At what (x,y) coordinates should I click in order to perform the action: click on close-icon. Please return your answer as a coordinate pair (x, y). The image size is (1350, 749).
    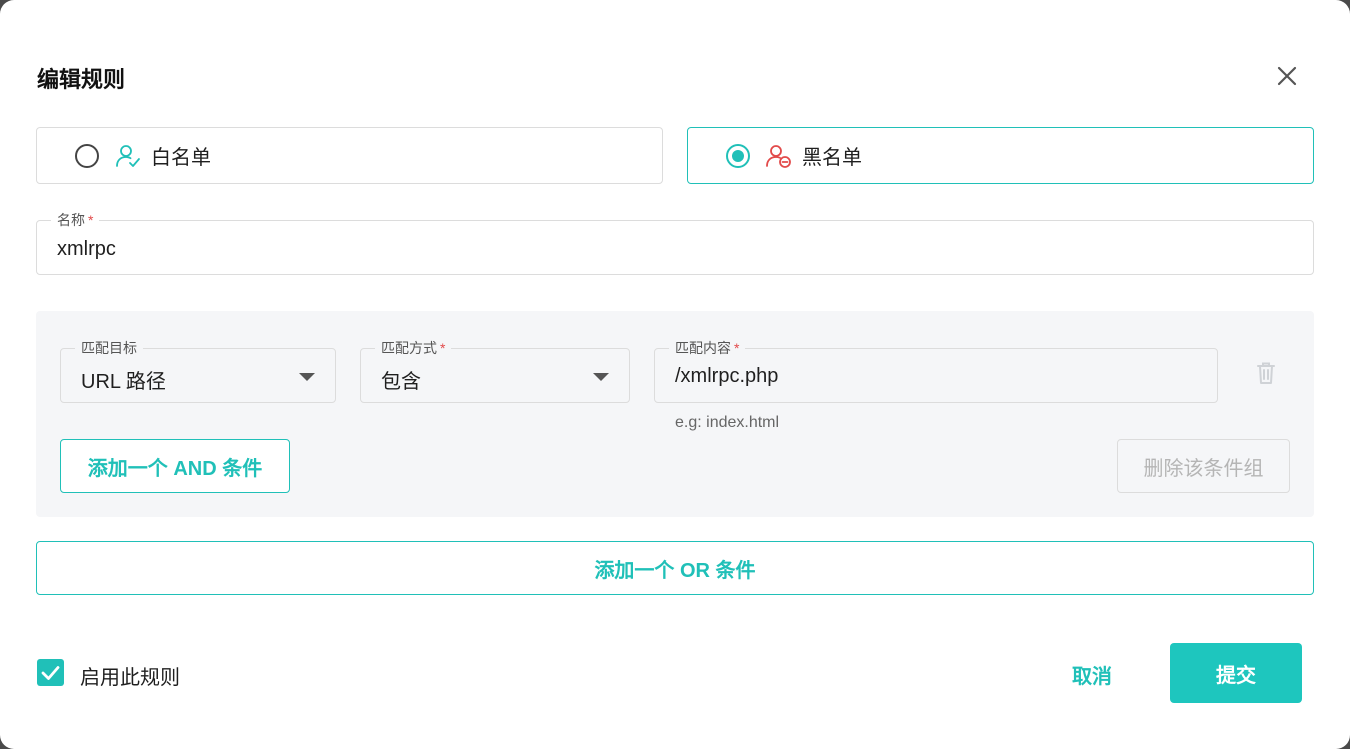
    Looking at the image, I should click on (1287, 76).